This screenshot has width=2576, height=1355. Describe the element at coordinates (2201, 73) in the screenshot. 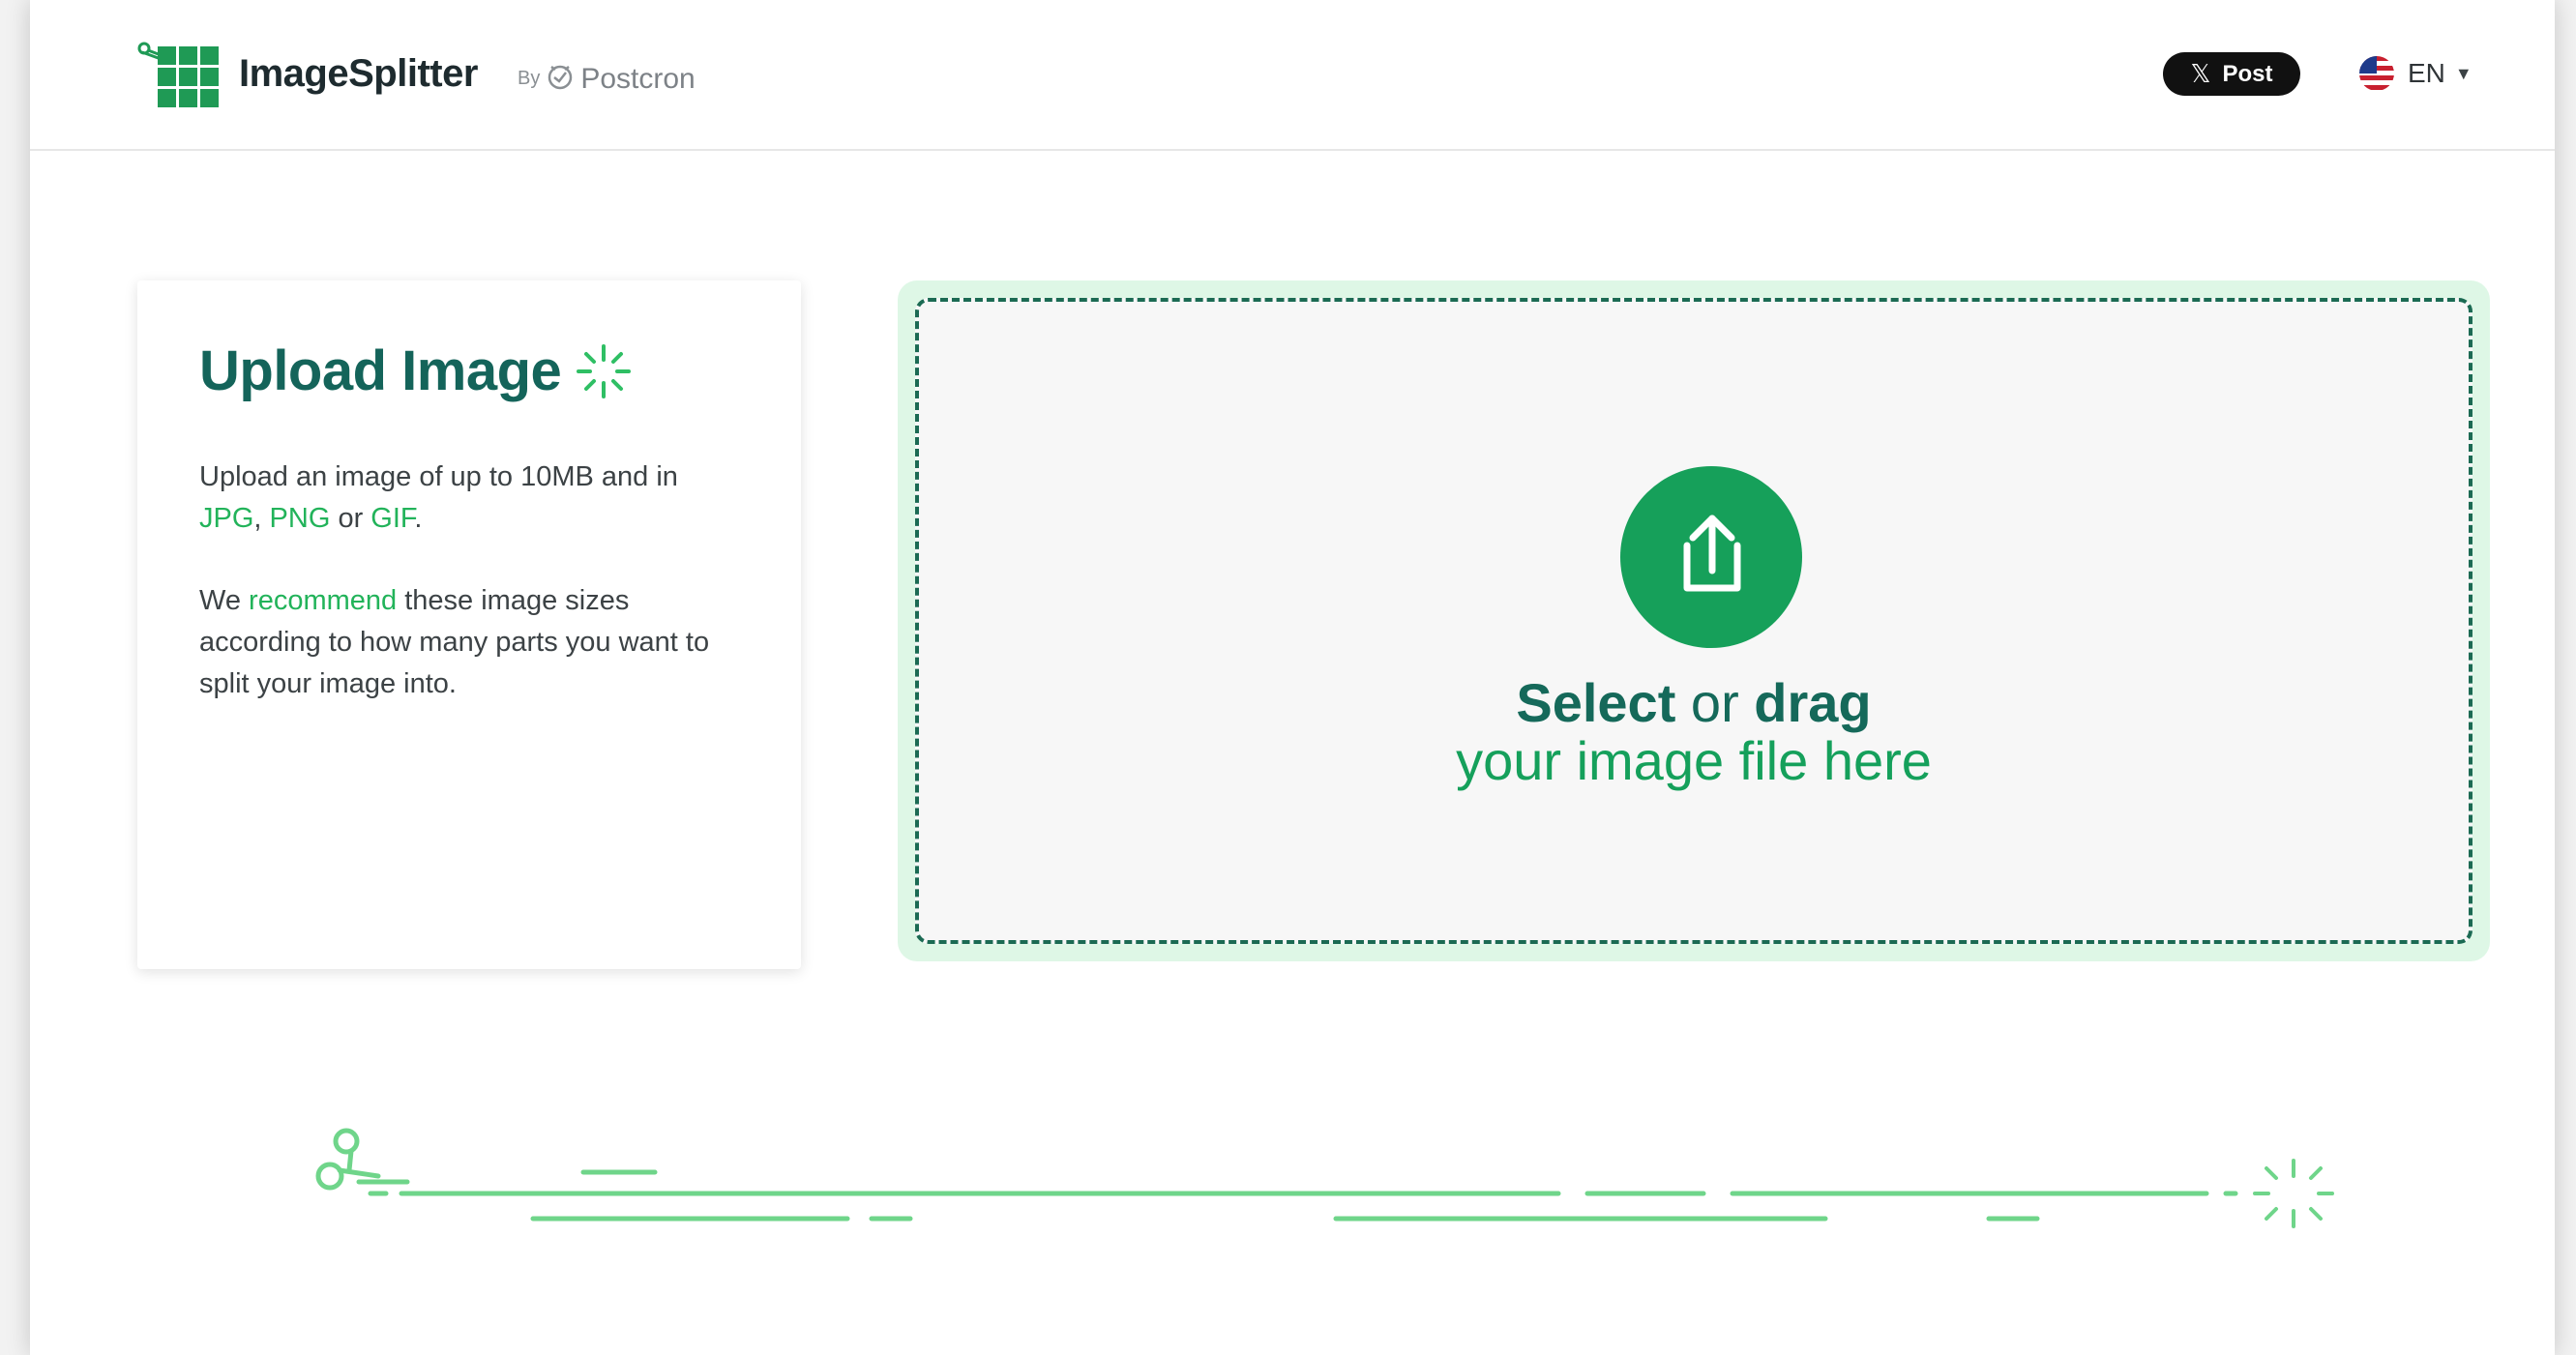

I see `x-logo-icon: 𝕏` at that location.